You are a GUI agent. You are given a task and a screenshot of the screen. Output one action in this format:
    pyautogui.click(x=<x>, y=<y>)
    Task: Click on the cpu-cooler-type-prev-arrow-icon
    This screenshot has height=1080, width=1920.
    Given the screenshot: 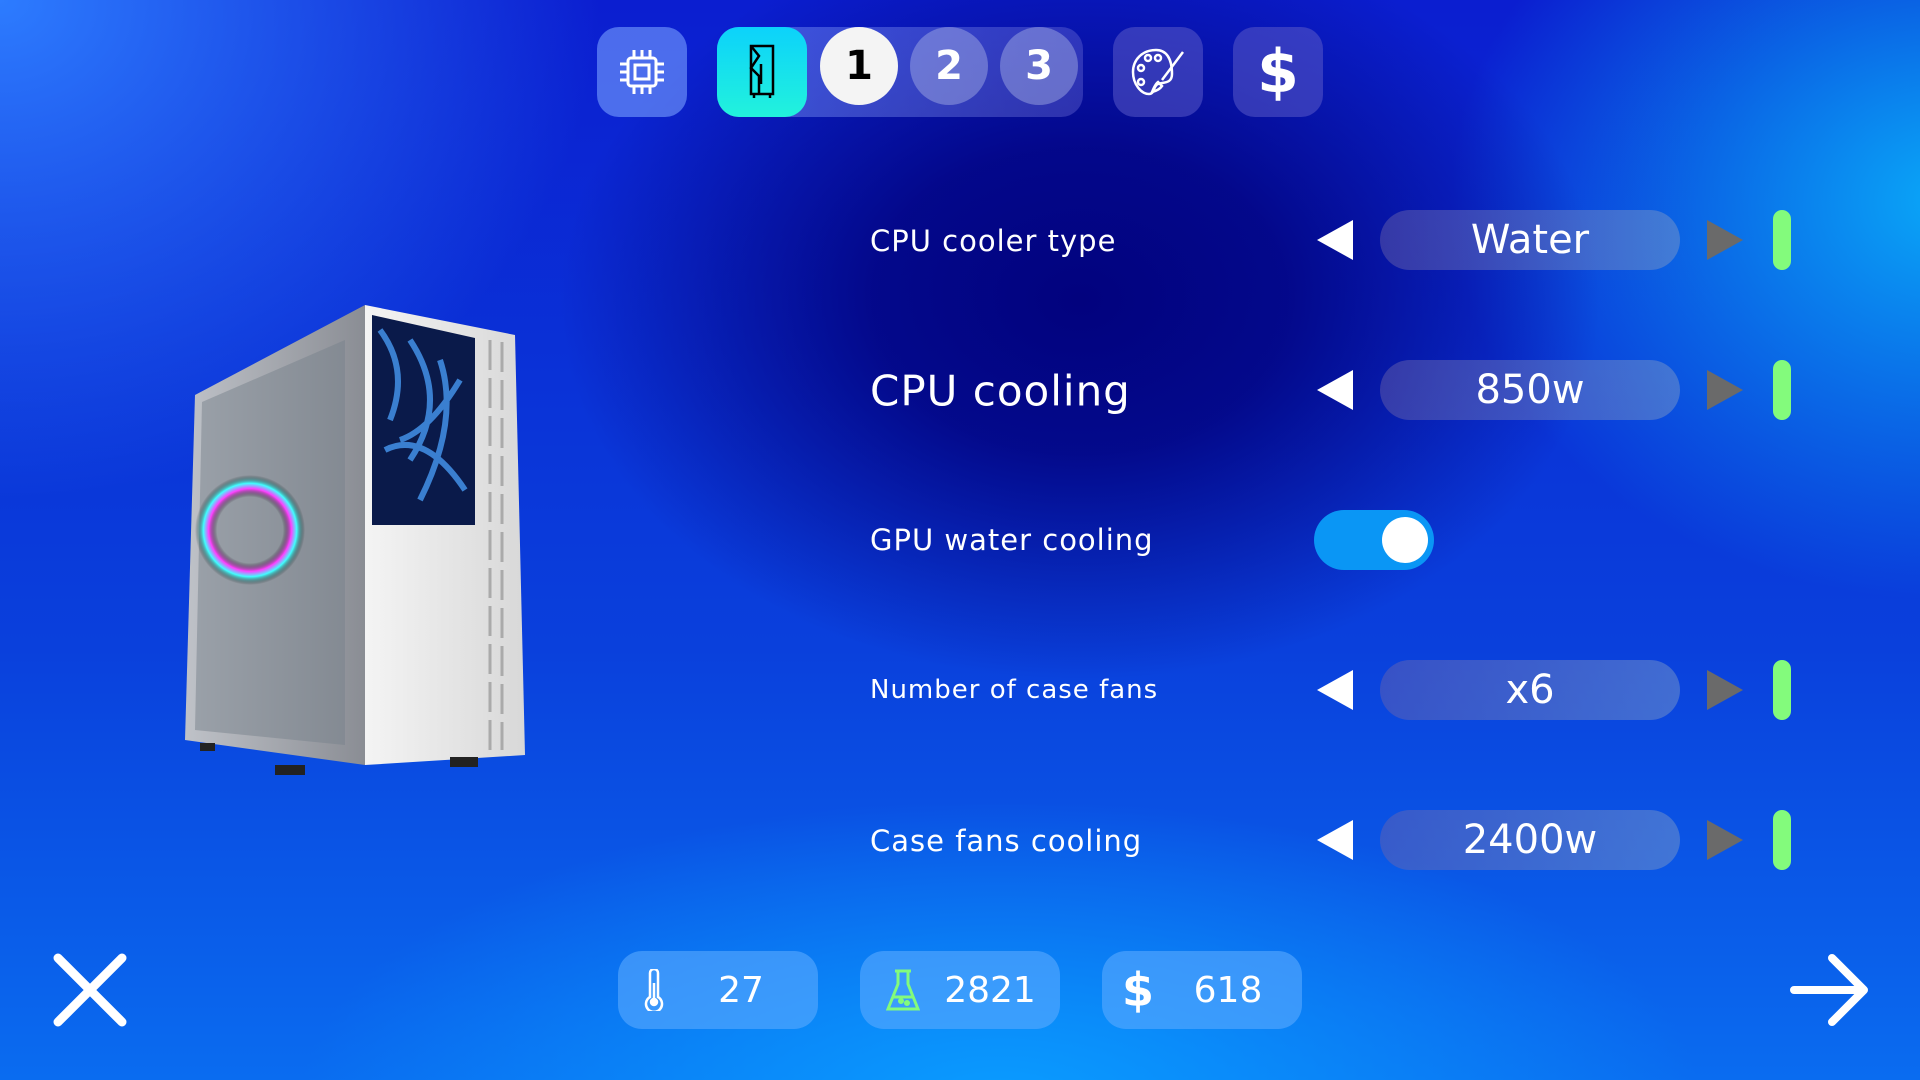 What is the action you would take?
    pyautogui.click(x=1335, y=240)
    